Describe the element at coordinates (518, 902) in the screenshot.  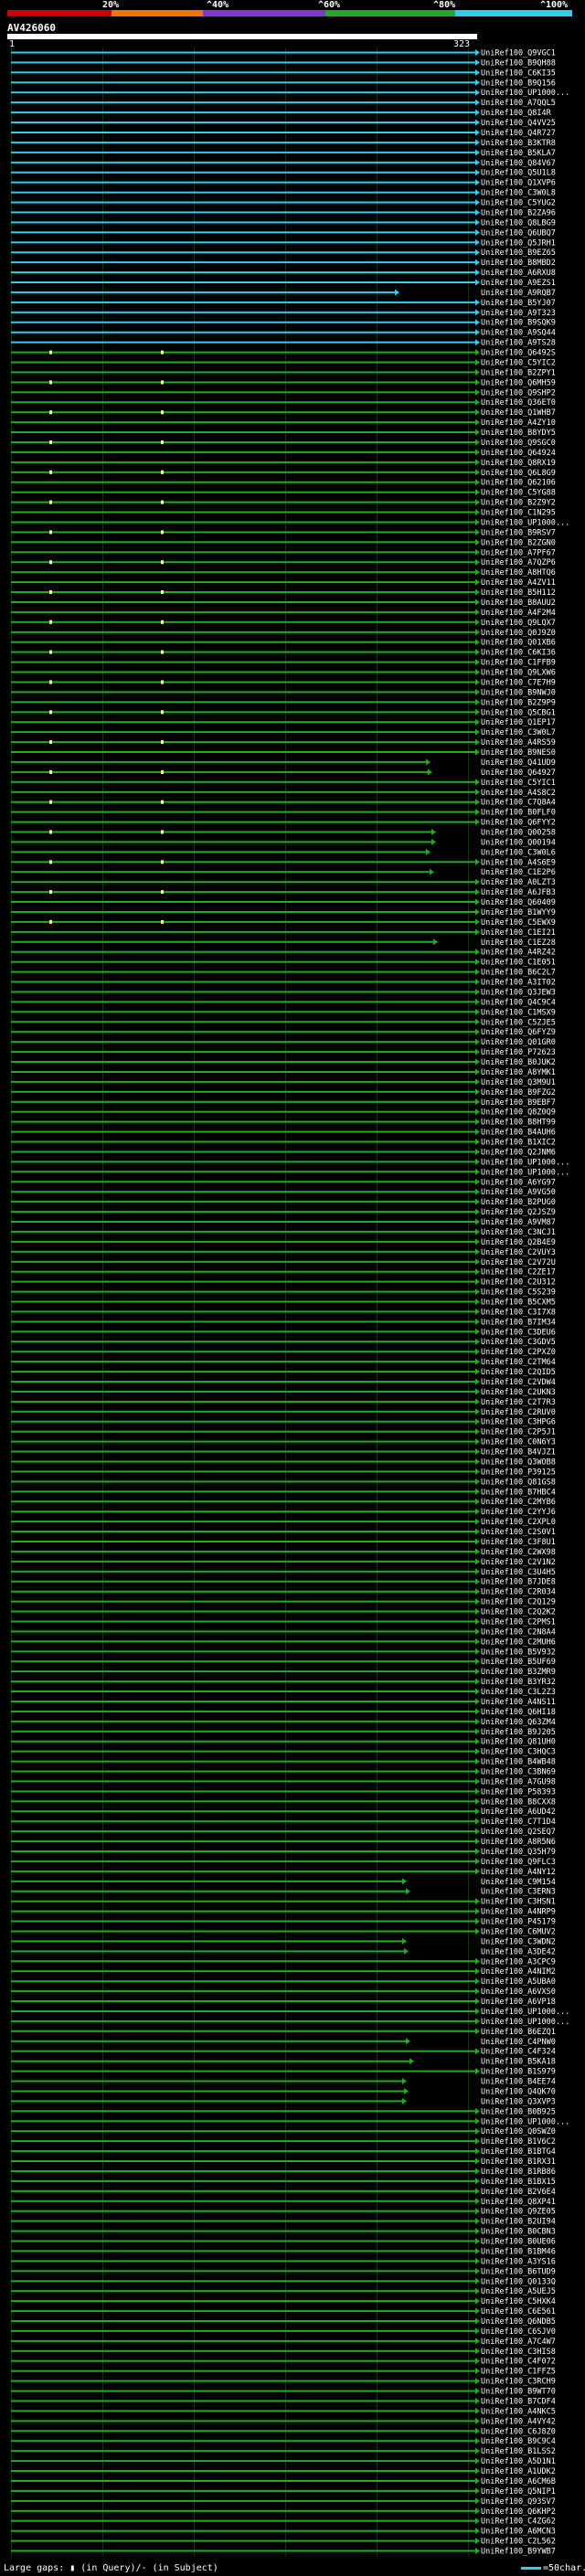
I see `hit-label: UniRef100_Q60409` at that location.